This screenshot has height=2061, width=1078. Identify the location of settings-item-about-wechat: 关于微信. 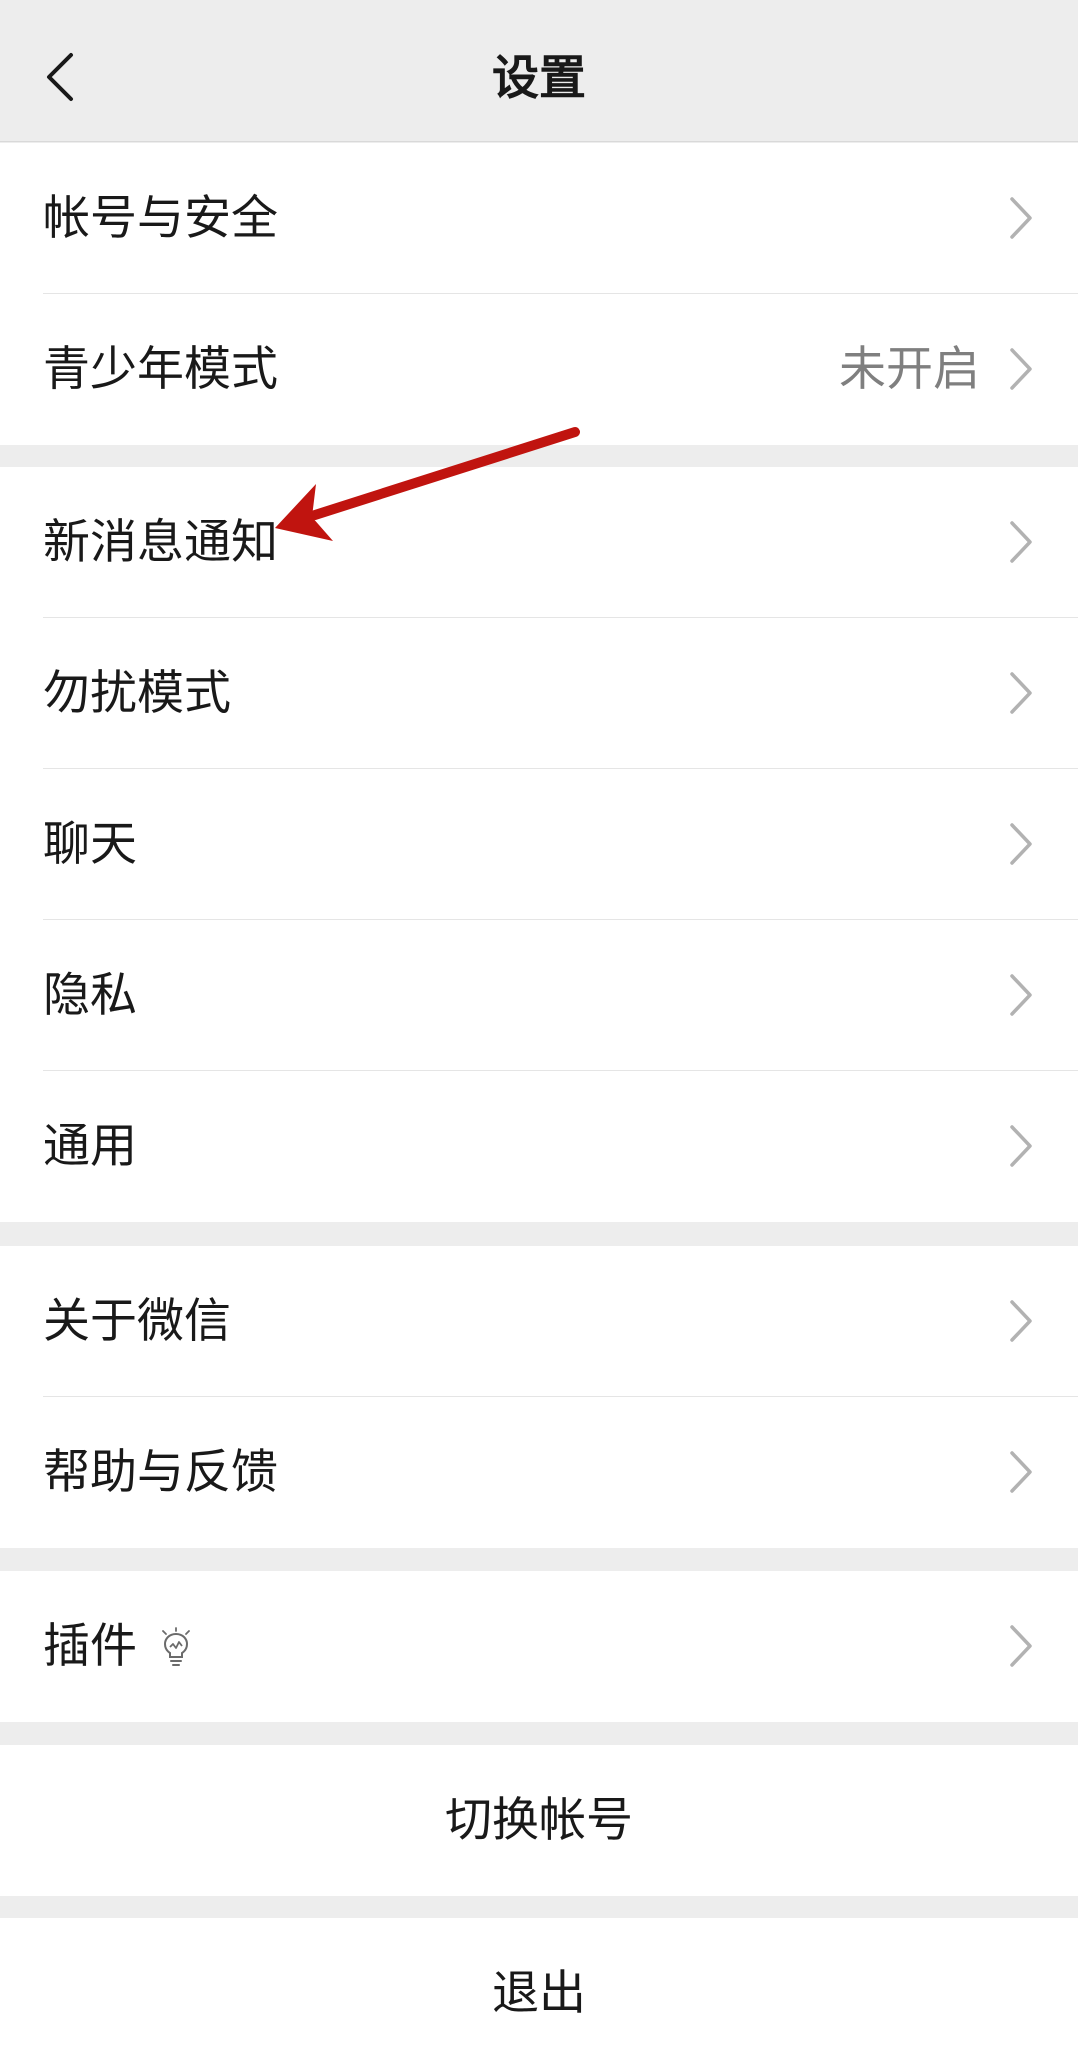
(539, 1321).